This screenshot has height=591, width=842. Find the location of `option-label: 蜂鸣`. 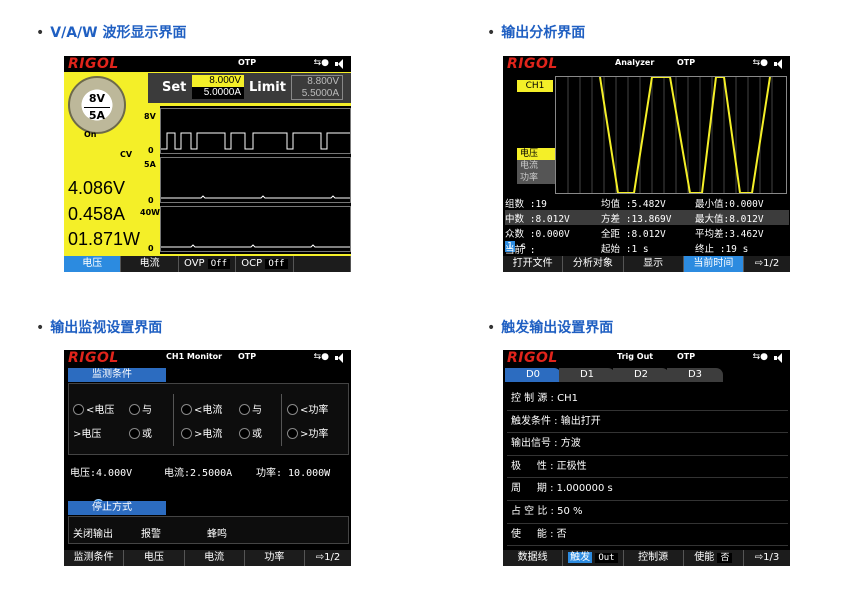

option-label: 蜂鸣 is located at coordinates (217, 534).